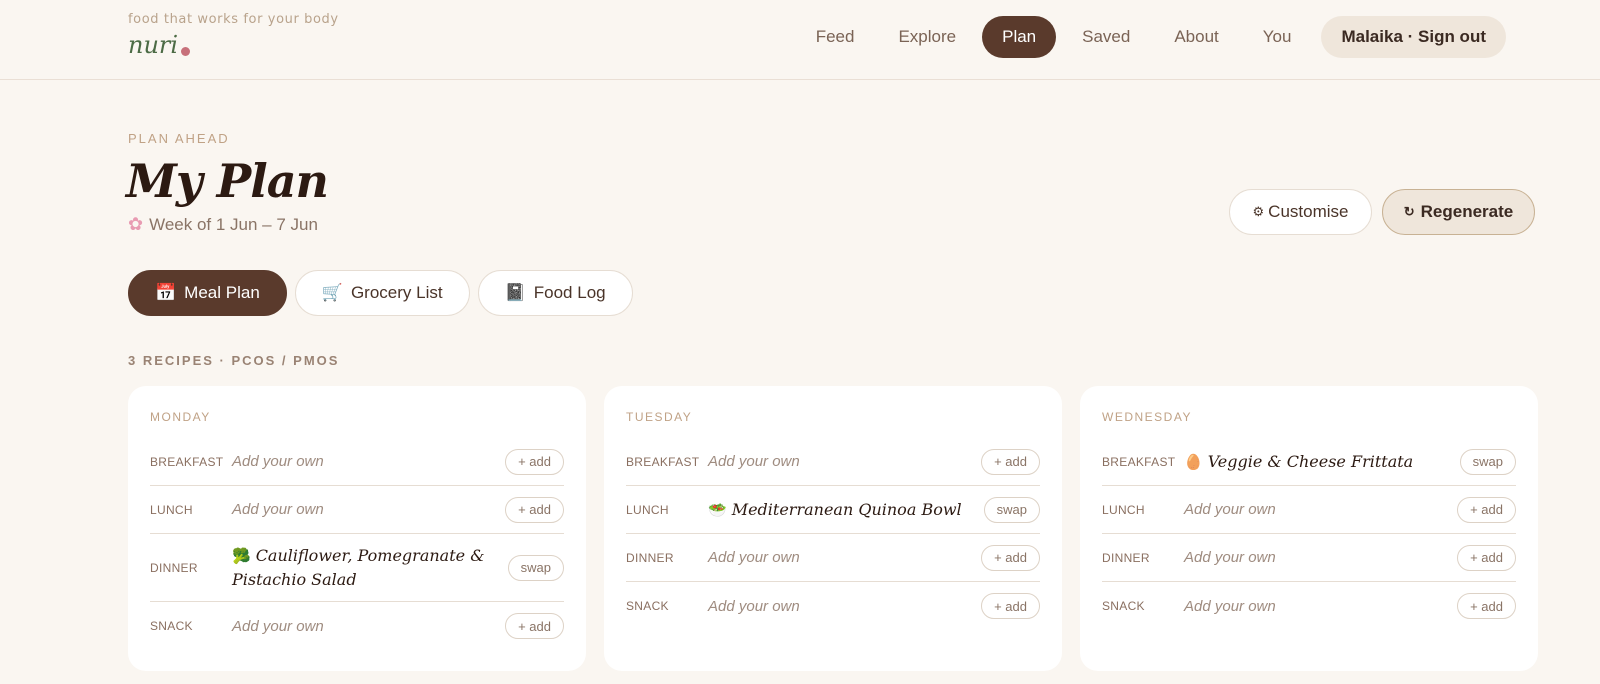 Image resolution: width=1600 pixels, height=684 pixels. I want to click on customise-label: Customise, so click(1308, 211).